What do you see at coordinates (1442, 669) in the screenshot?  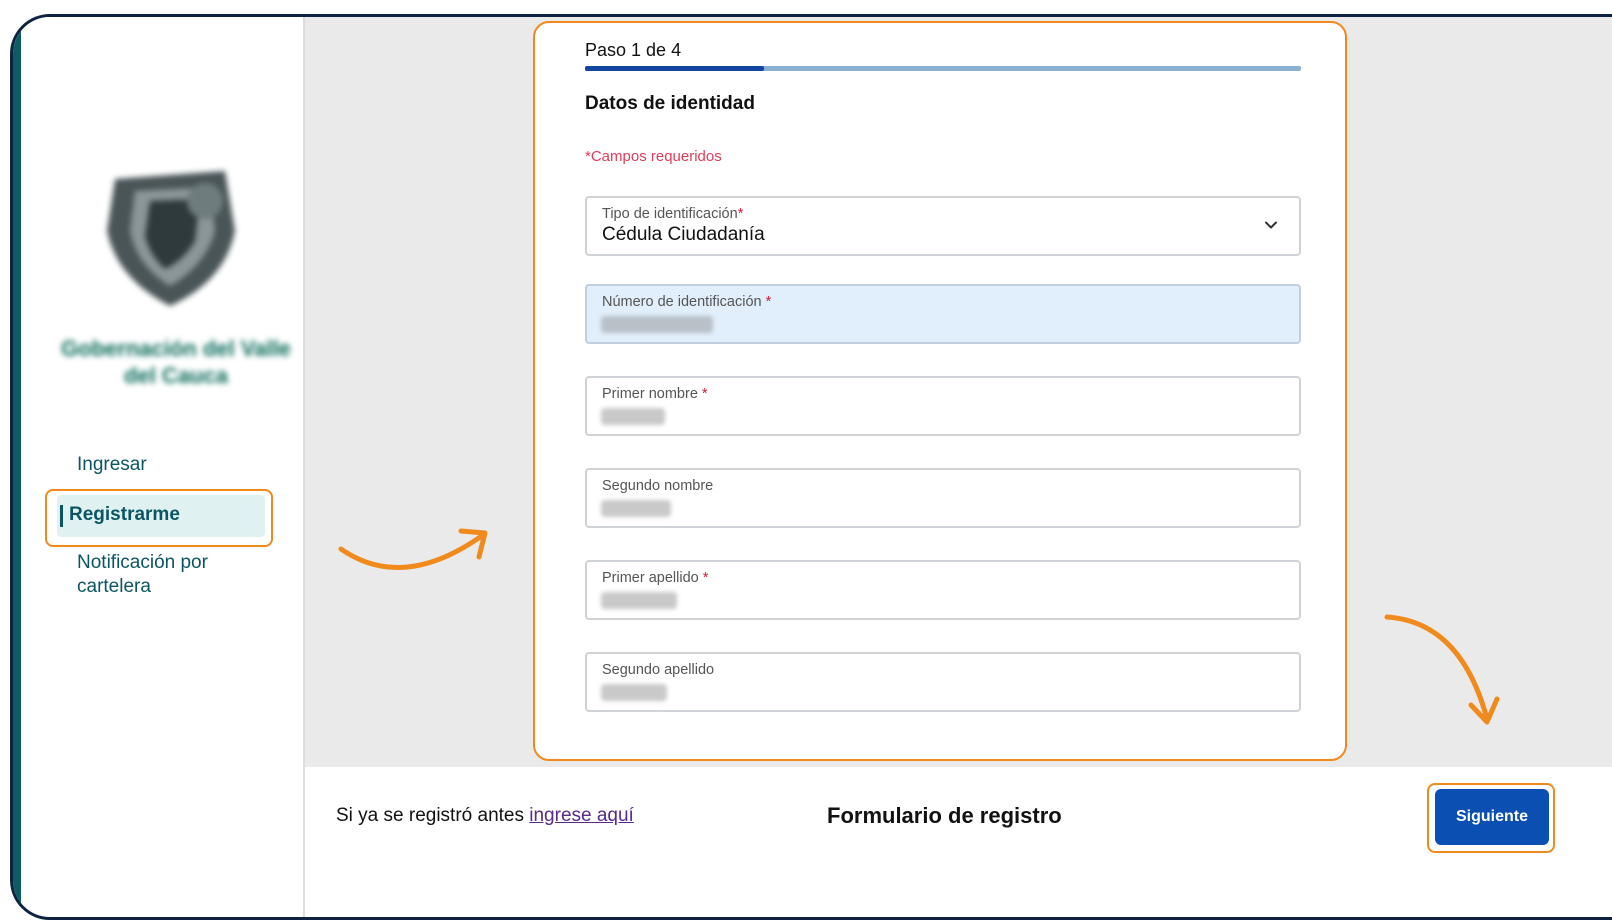 I see `down-arrow-annotation` at bounding box center [1442, 669].